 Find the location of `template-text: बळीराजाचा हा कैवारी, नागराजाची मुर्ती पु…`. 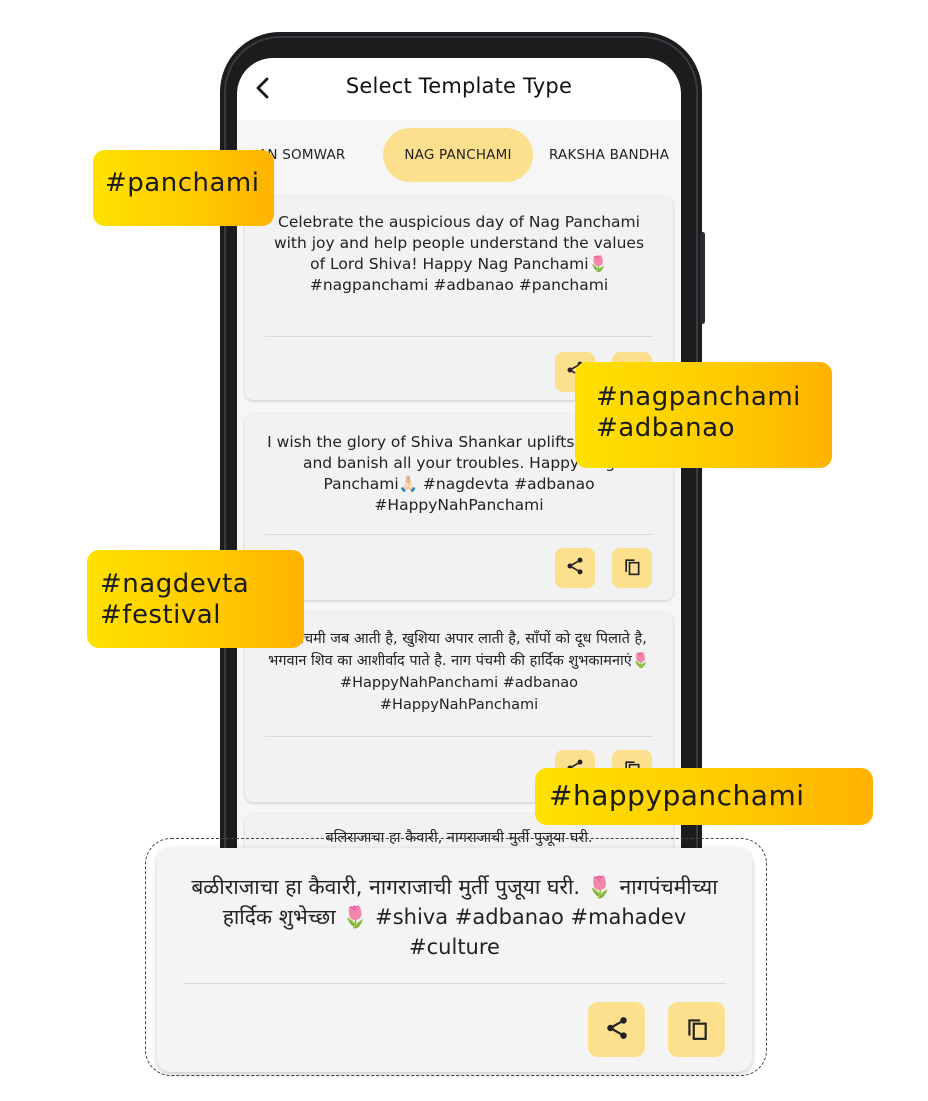

template-text: बळीराजाचा हा कैवारी, नागराजाची मुर्ती पु… is located at coordinates (454, 917).